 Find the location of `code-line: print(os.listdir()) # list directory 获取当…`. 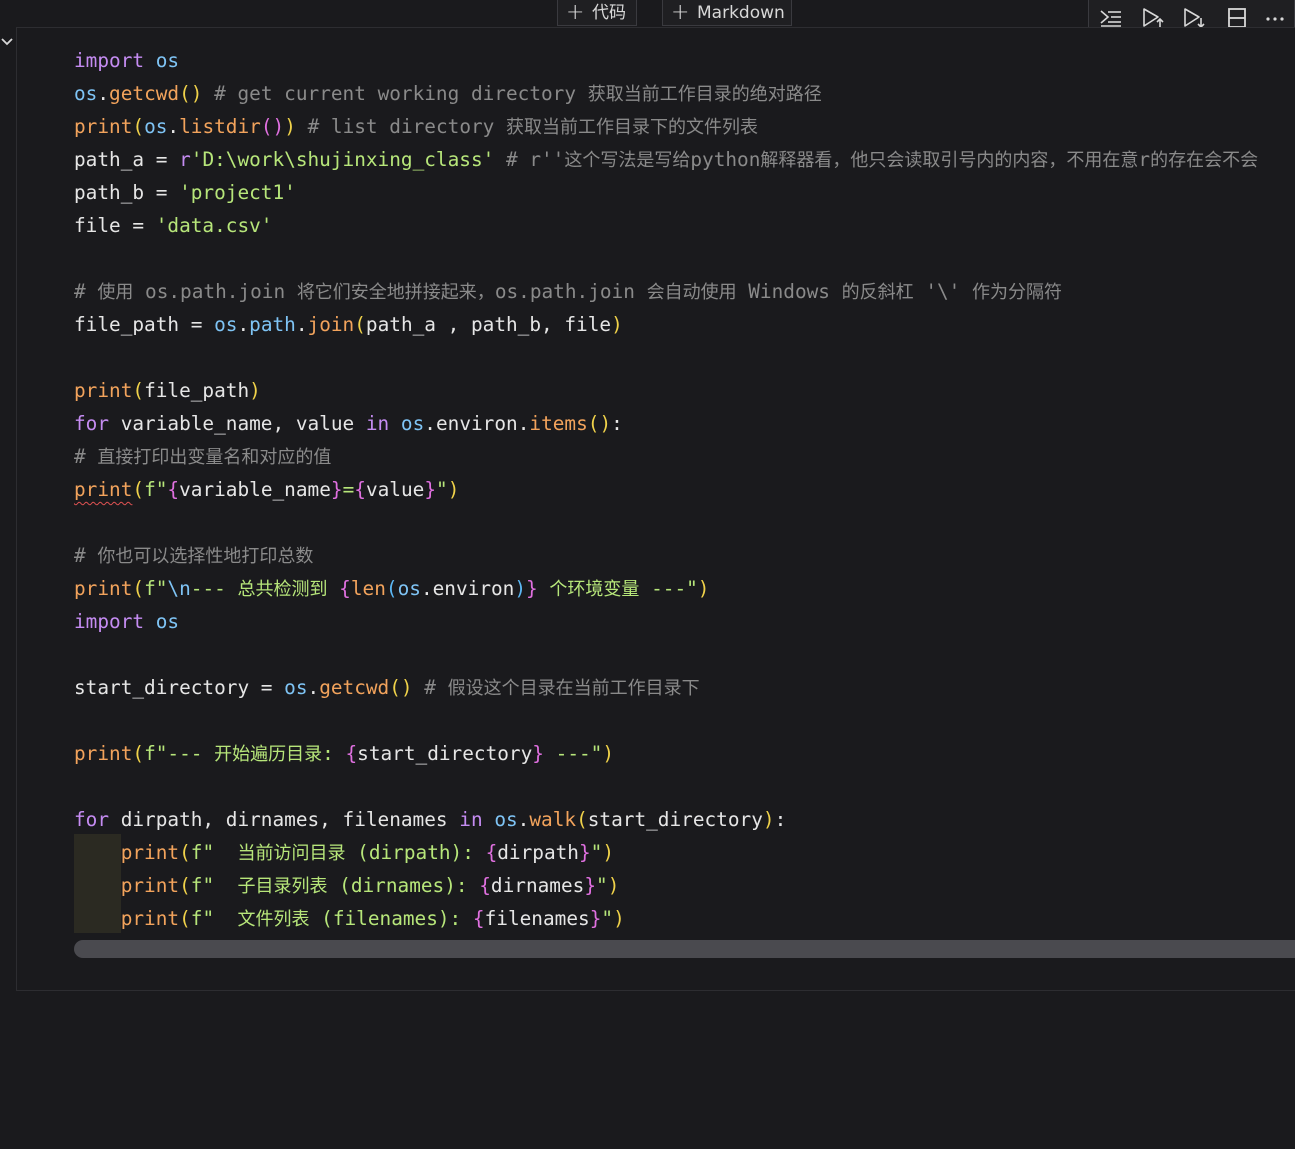

code-line: print(os.listdir()) # list directory 获取当… is located at coordinates (416, 126).